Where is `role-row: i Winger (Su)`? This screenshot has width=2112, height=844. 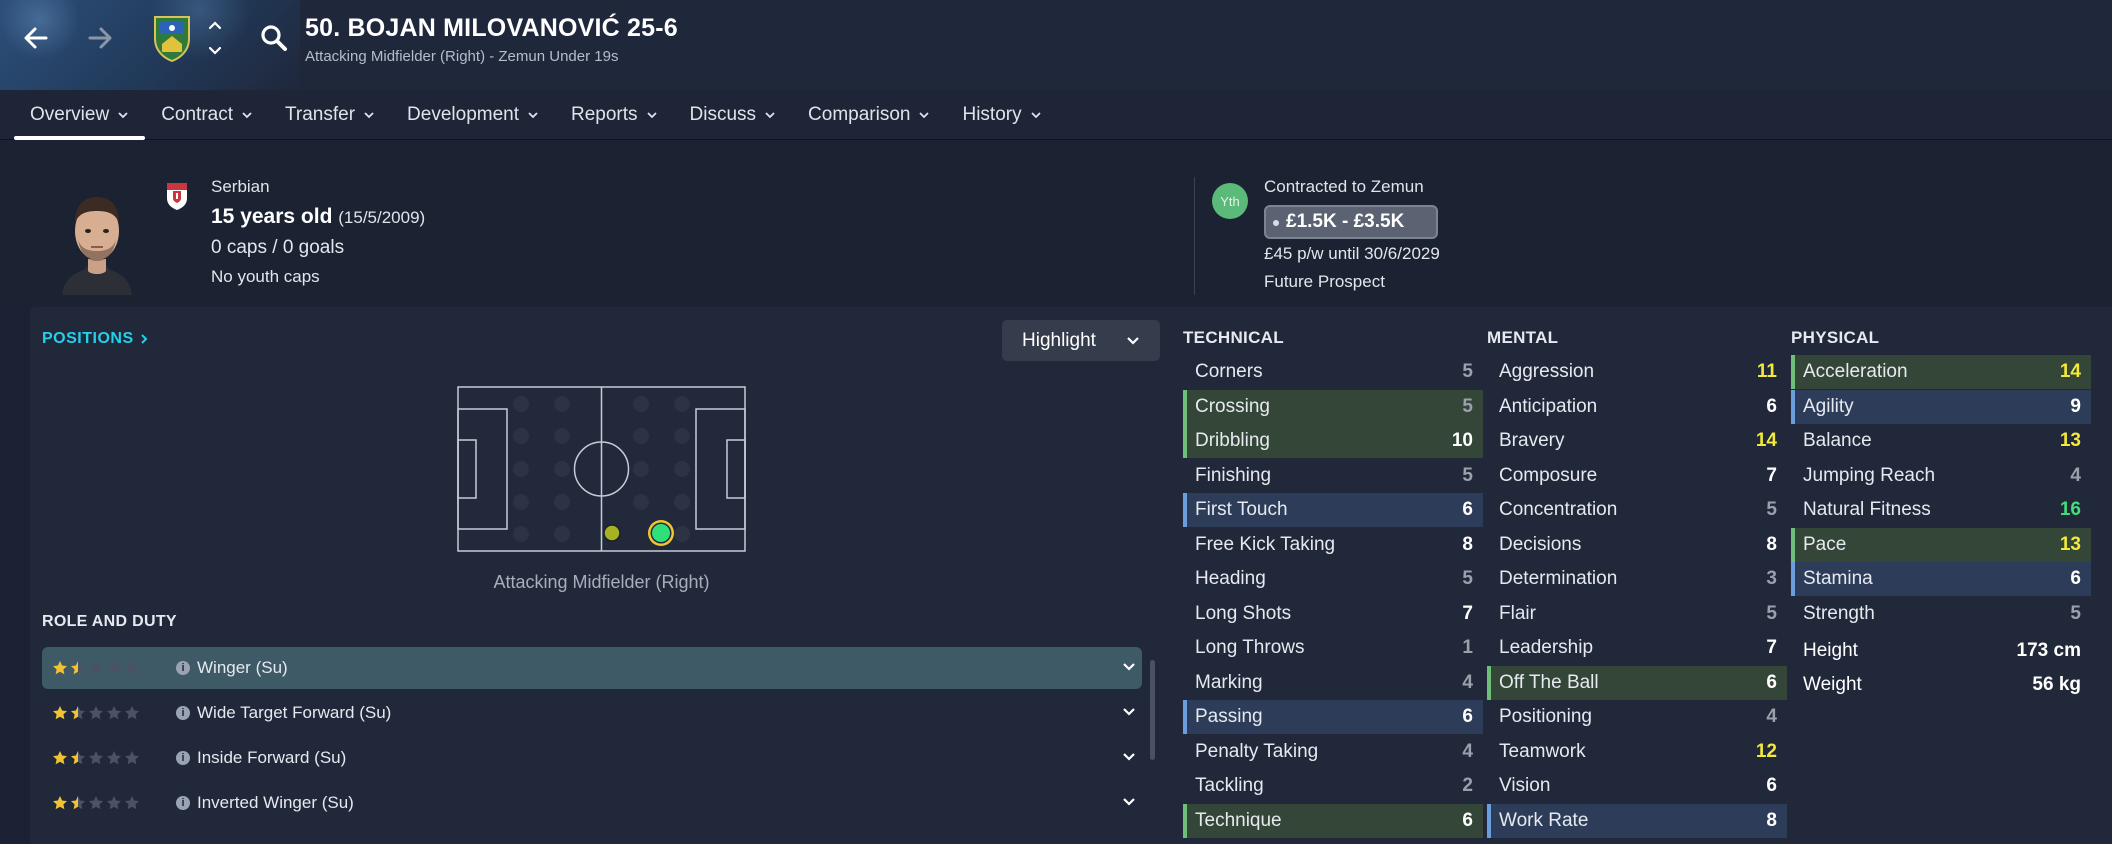
role-row: i Winger (Su) is located at coordinates (592, 668).